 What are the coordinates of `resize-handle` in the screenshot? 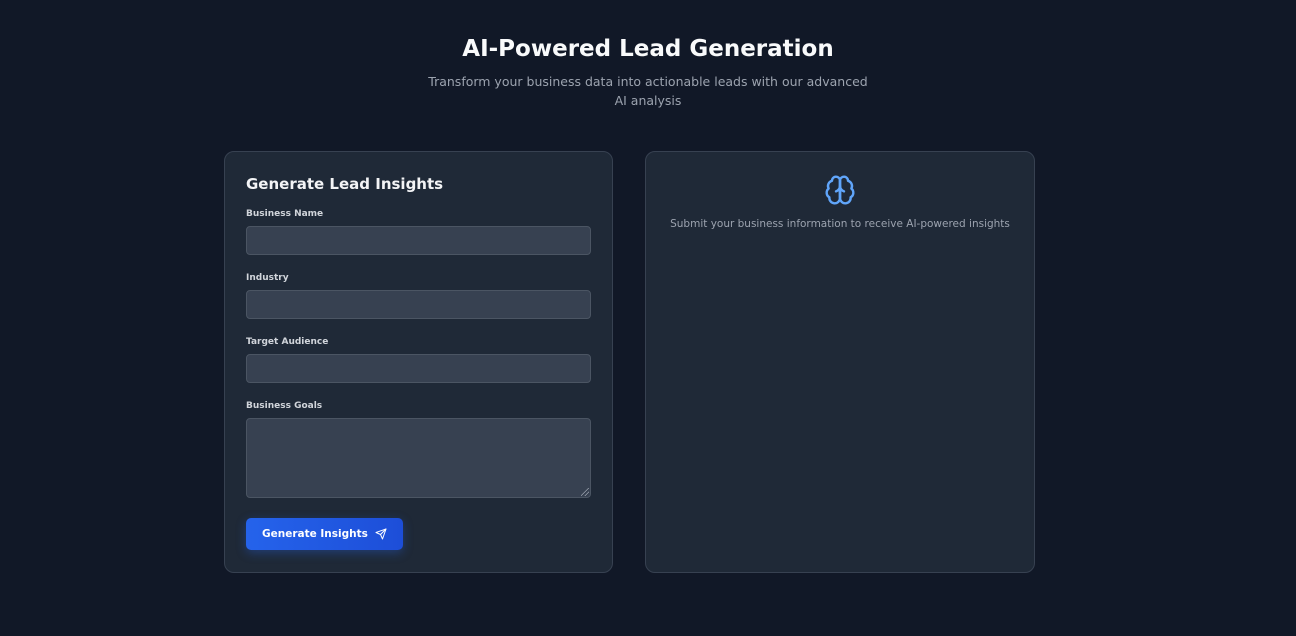 It's located at (585, 492).